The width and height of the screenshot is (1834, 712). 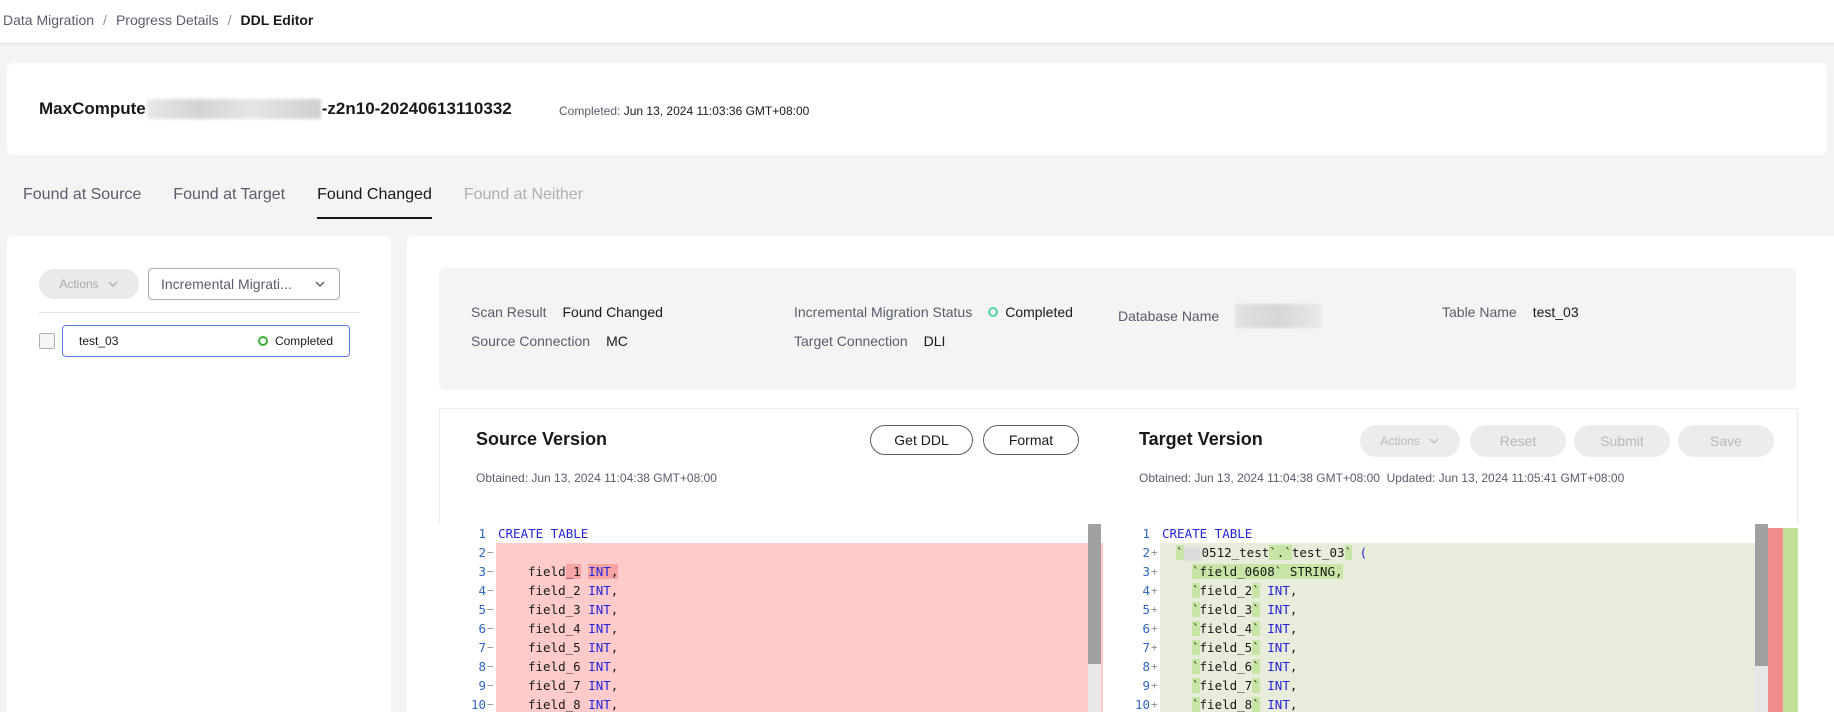 What do you see at coordinates (1465, 703) in the screenshot?
I see `code-text: `field_8` INT,` at bounding box center [1465, 703].